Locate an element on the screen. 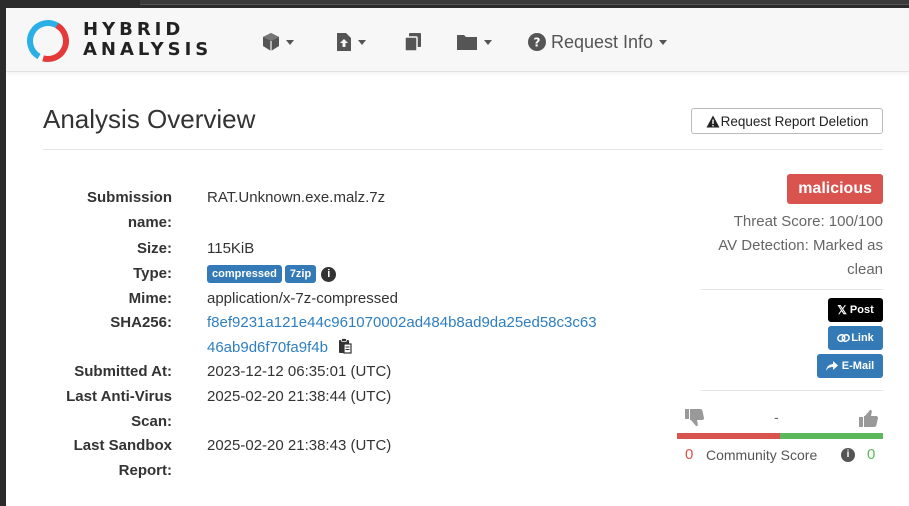 This screenshot has height=506, width=909. last-sandbox-label-1: Last Sandbox is located at coordinates (122, 445).